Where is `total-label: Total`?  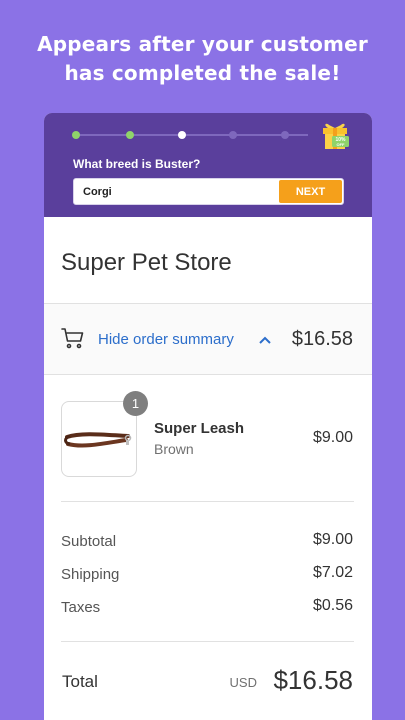
total-label: Total is located at coordinates (80, 681).